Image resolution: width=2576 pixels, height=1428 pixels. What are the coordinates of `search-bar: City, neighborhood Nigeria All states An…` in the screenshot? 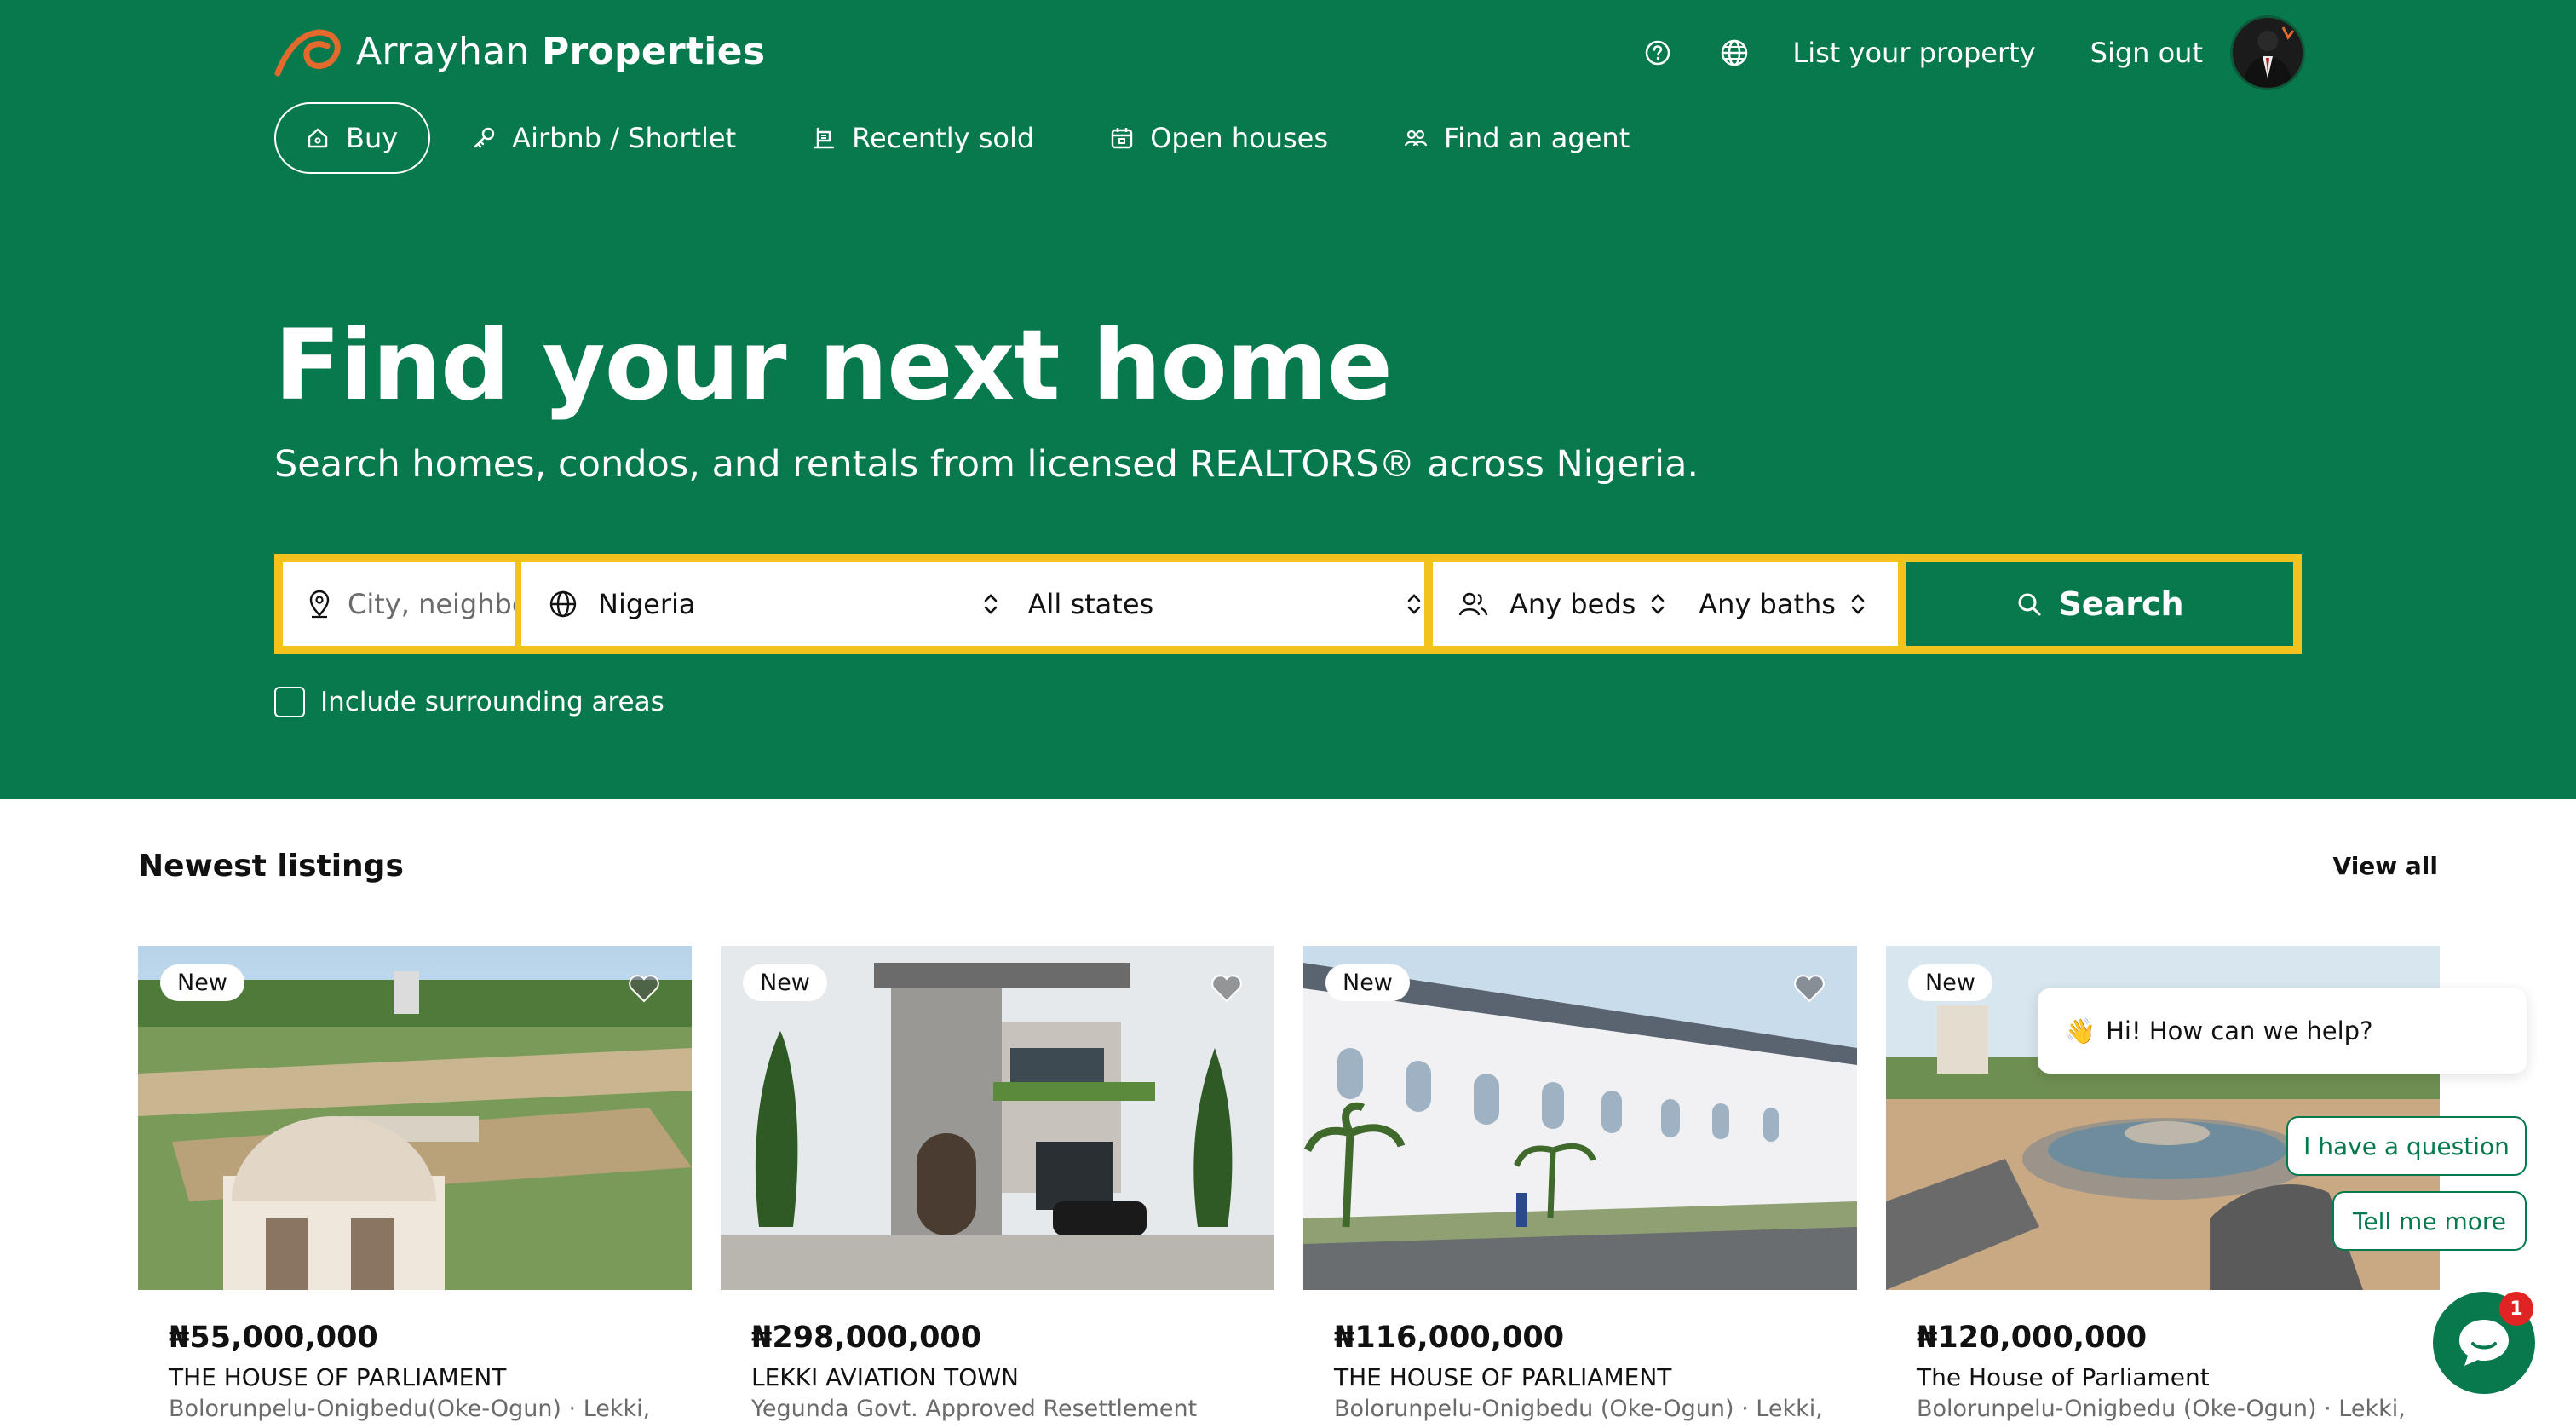 It's located at (1288, 604).